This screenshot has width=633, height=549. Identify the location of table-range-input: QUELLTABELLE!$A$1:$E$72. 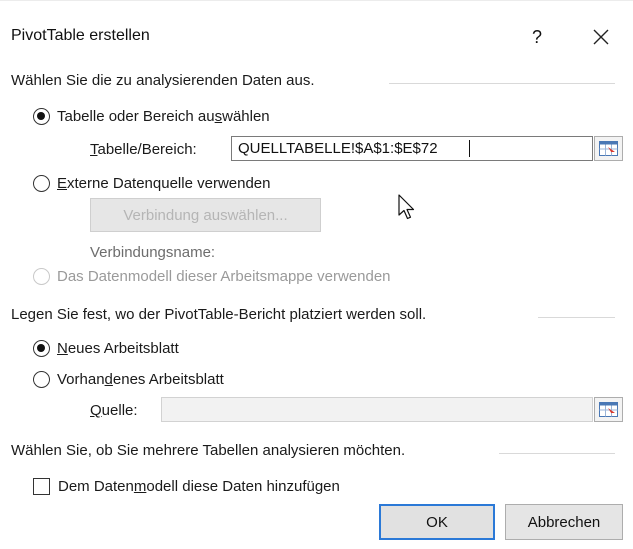
(412, 148).